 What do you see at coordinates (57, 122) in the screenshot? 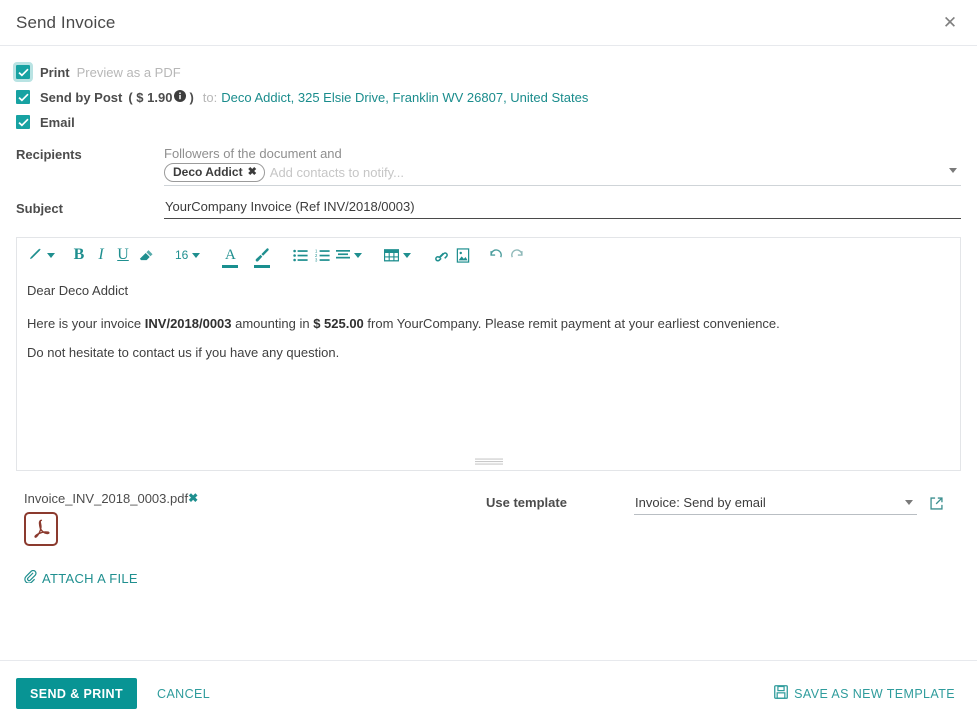
I see `option-label-email: Email` at bounding box center [57, 122].